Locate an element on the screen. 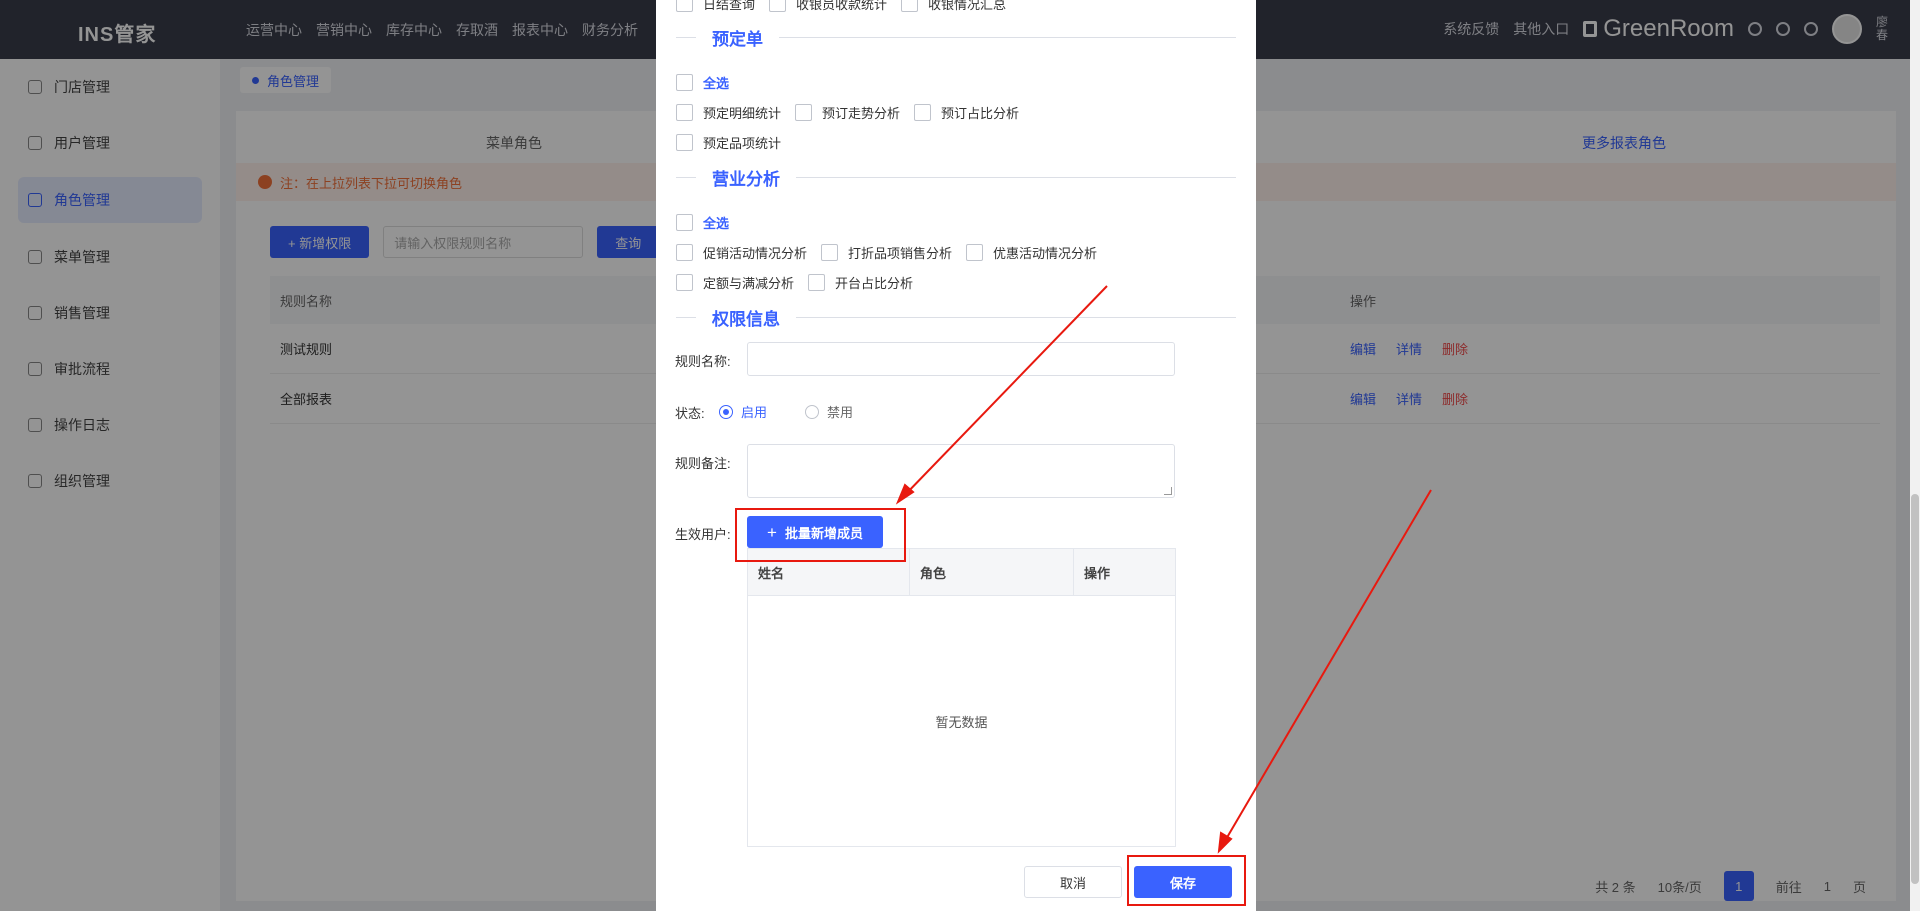  effective-users-label: 生效用户: is located at coordinates (703, 534).